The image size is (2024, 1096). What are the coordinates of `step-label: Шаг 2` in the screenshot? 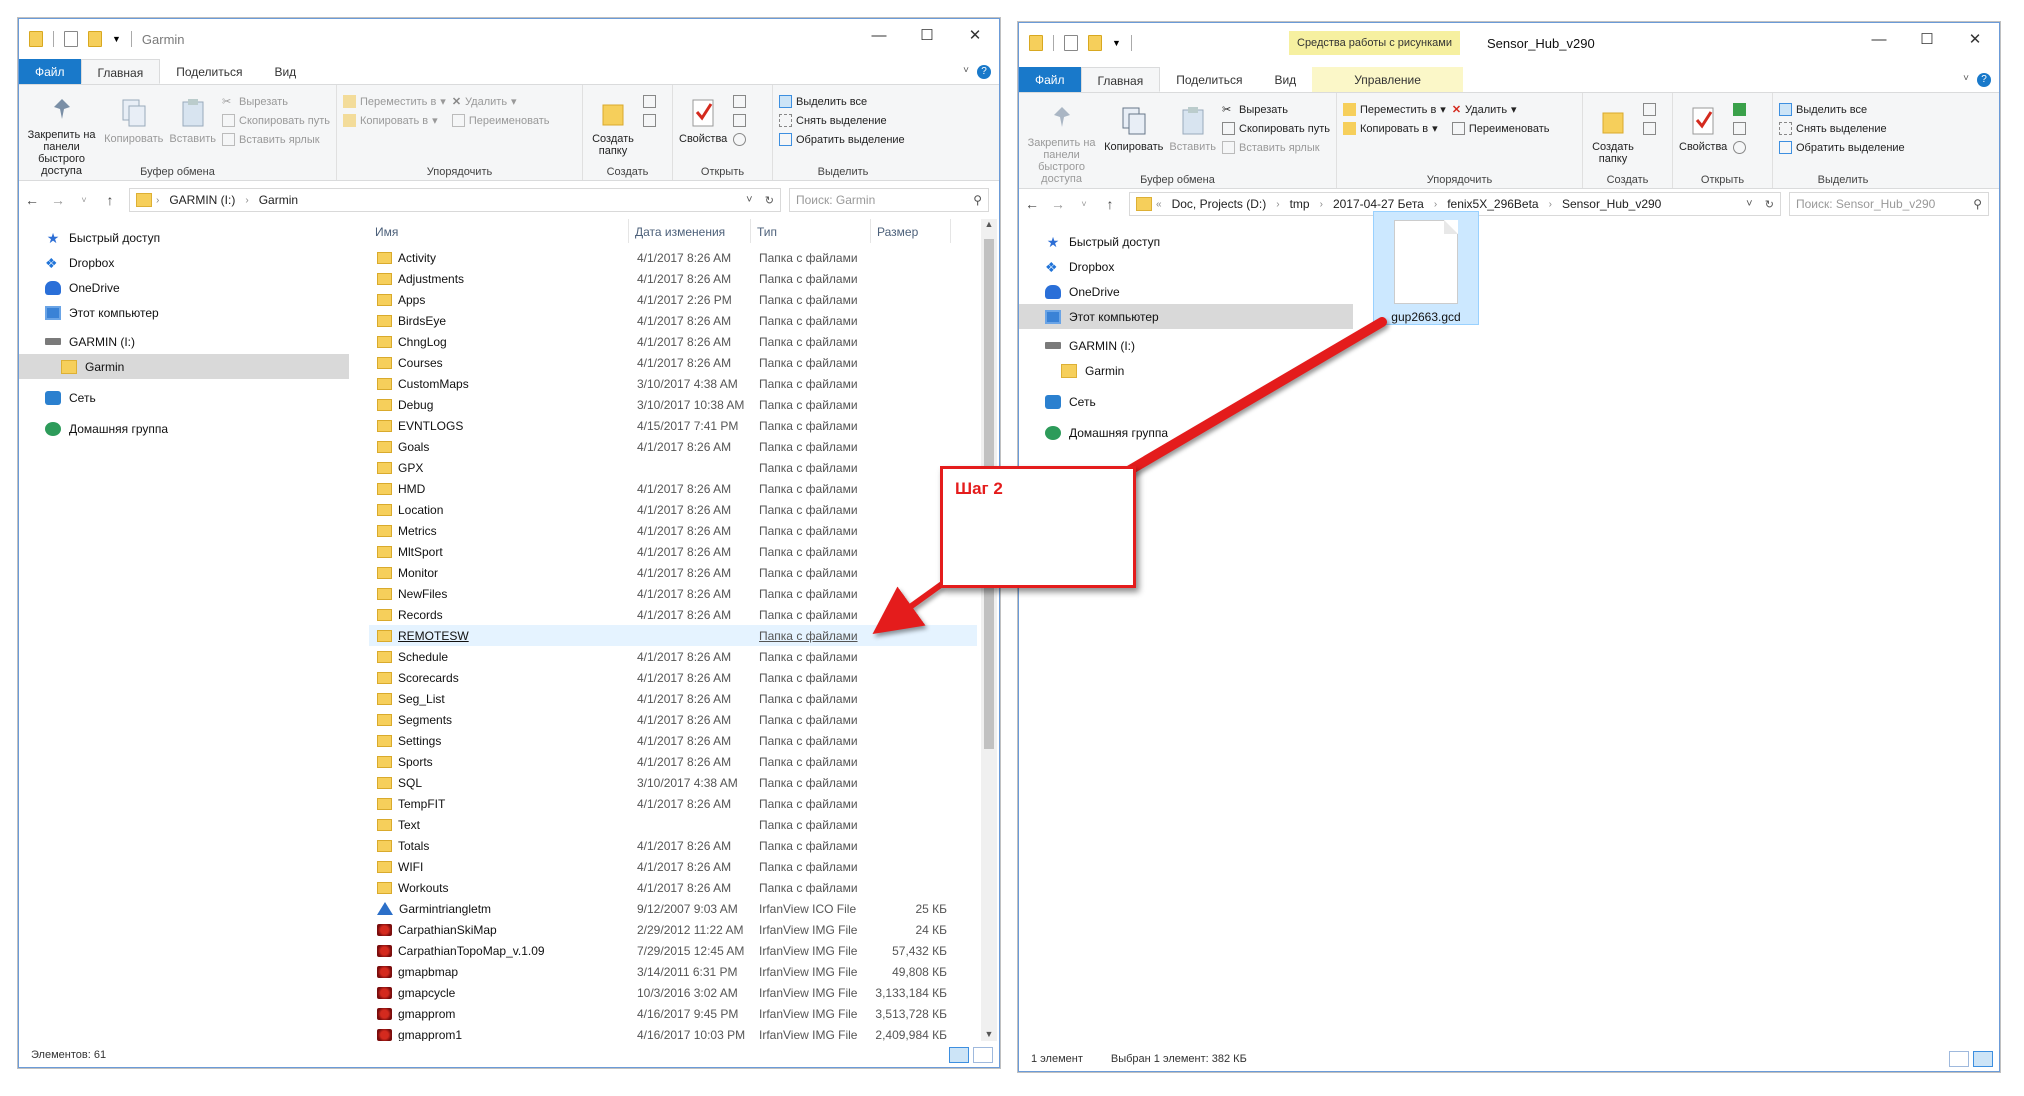 It's located at (979, 488).